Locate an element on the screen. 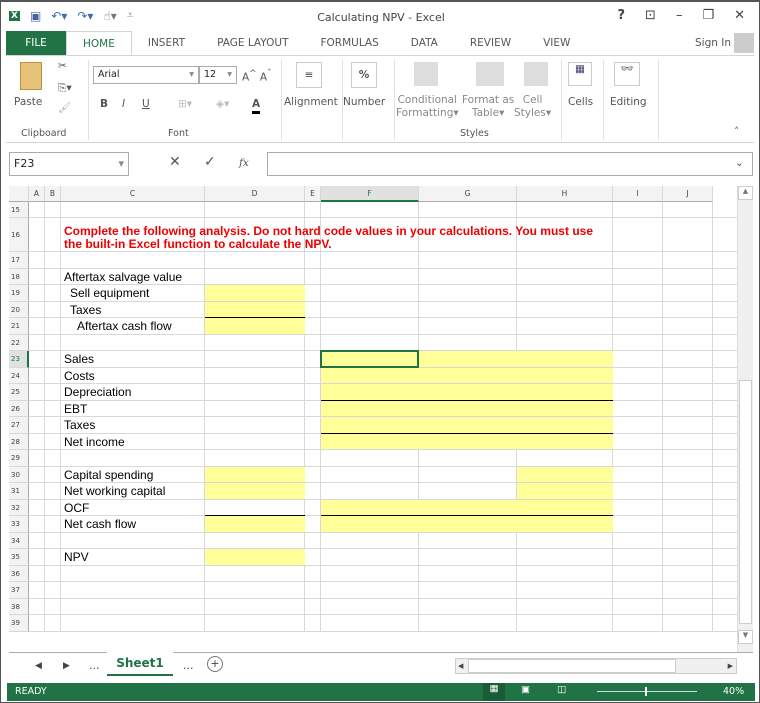 Image resolution: width=760 pixels, height=703 pixels. row-header-38: 38 is located at coordinates (19, 606).